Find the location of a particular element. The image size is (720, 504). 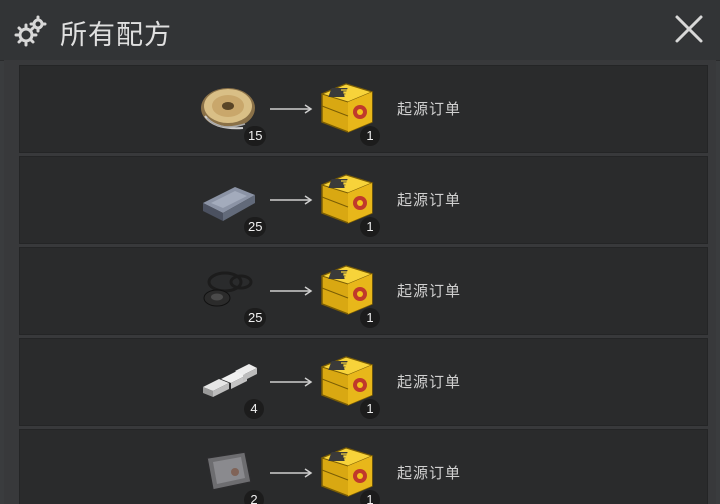

gears-icon is located at coordinates (30, 31).